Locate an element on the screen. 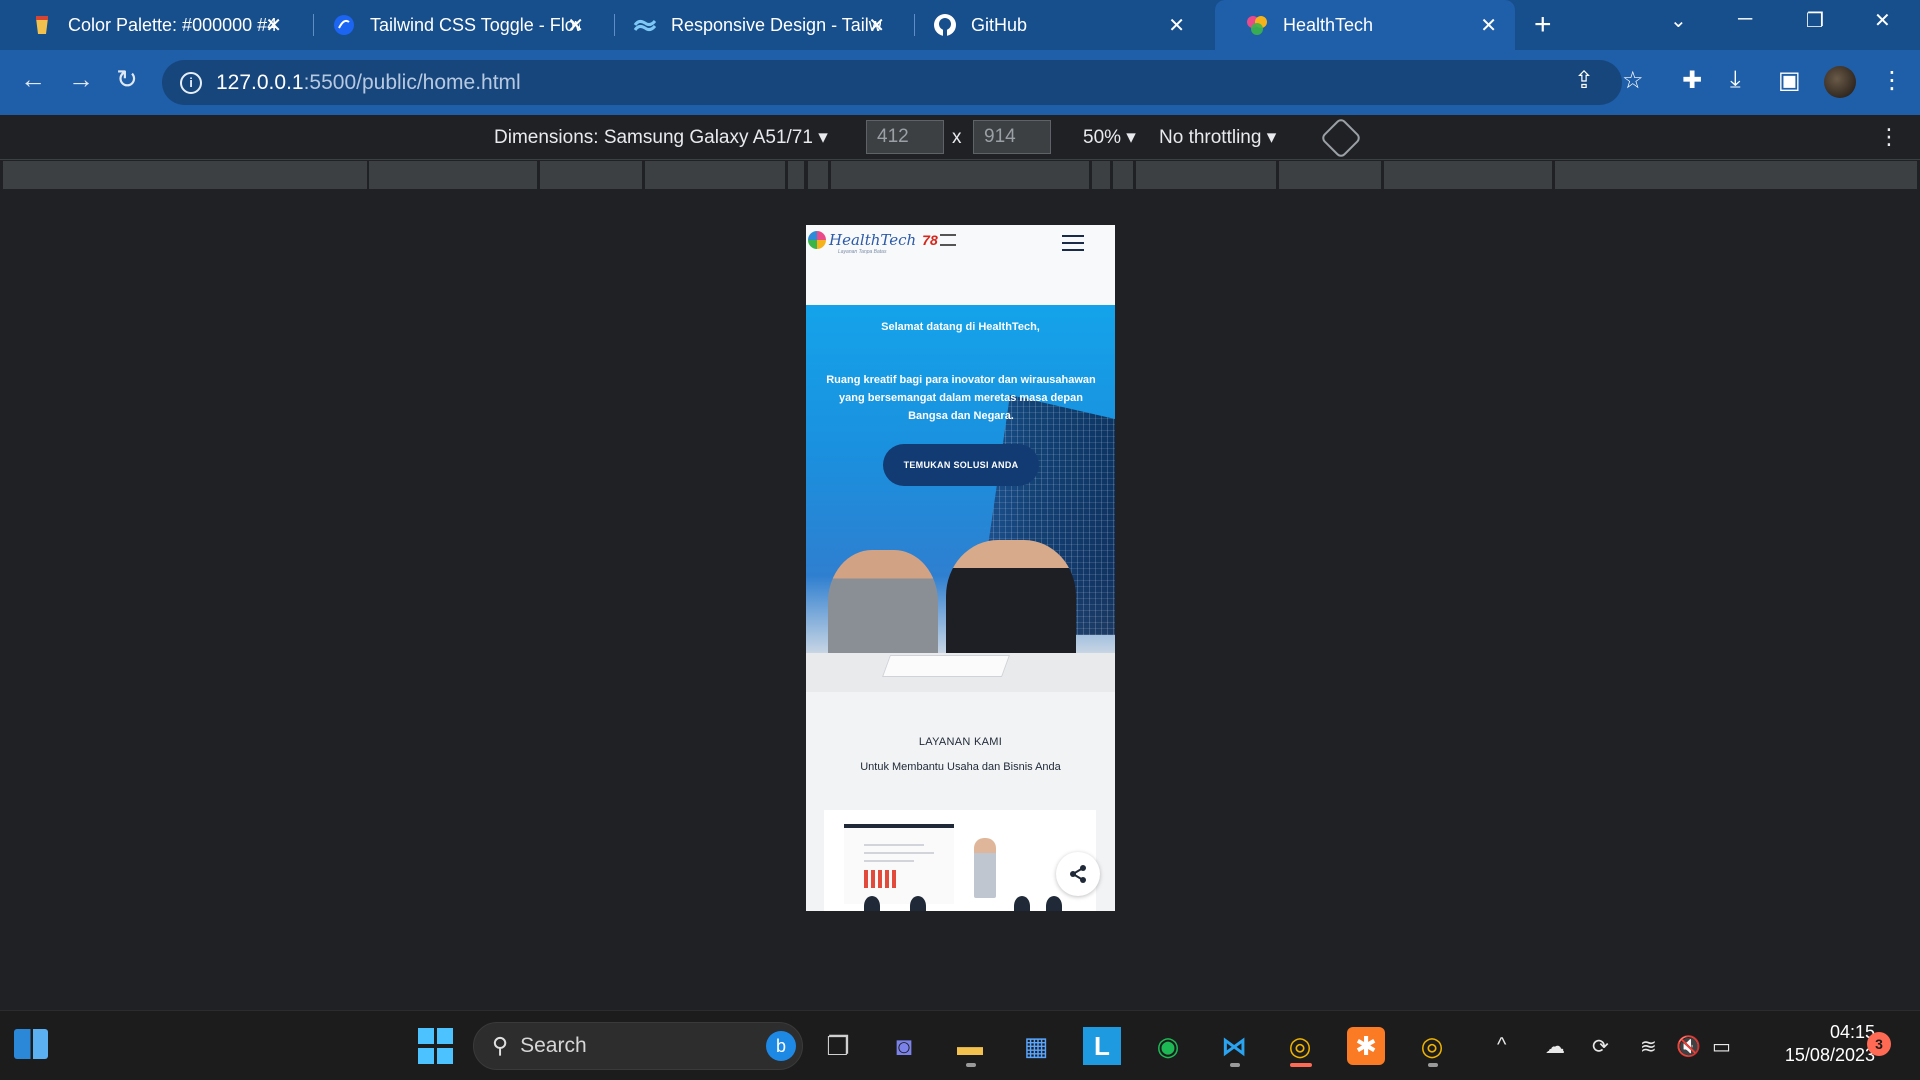 The height and width of the screenshot is (1080, 1920). notification-badge: 3 is located at coordinates (1879, 1044).